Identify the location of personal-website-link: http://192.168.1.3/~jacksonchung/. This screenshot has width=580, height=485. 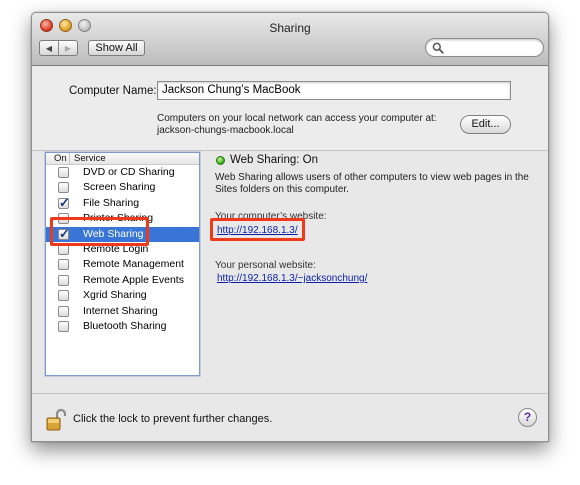
(292, 278).